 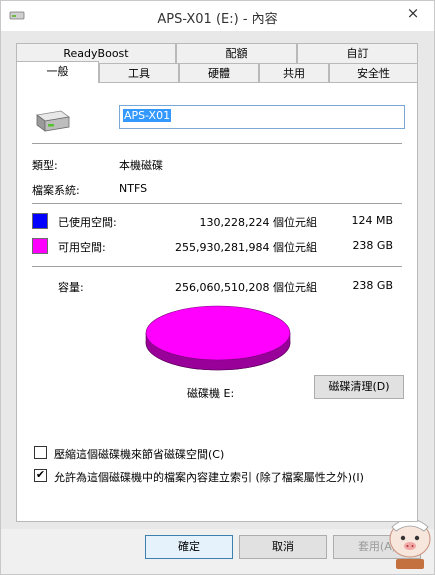 What do you see at coordinates (246, 247) in the screenshot?
I see `free-space-bytes: 255,930,281,984 個位元組` at bounding box center [246, 247].